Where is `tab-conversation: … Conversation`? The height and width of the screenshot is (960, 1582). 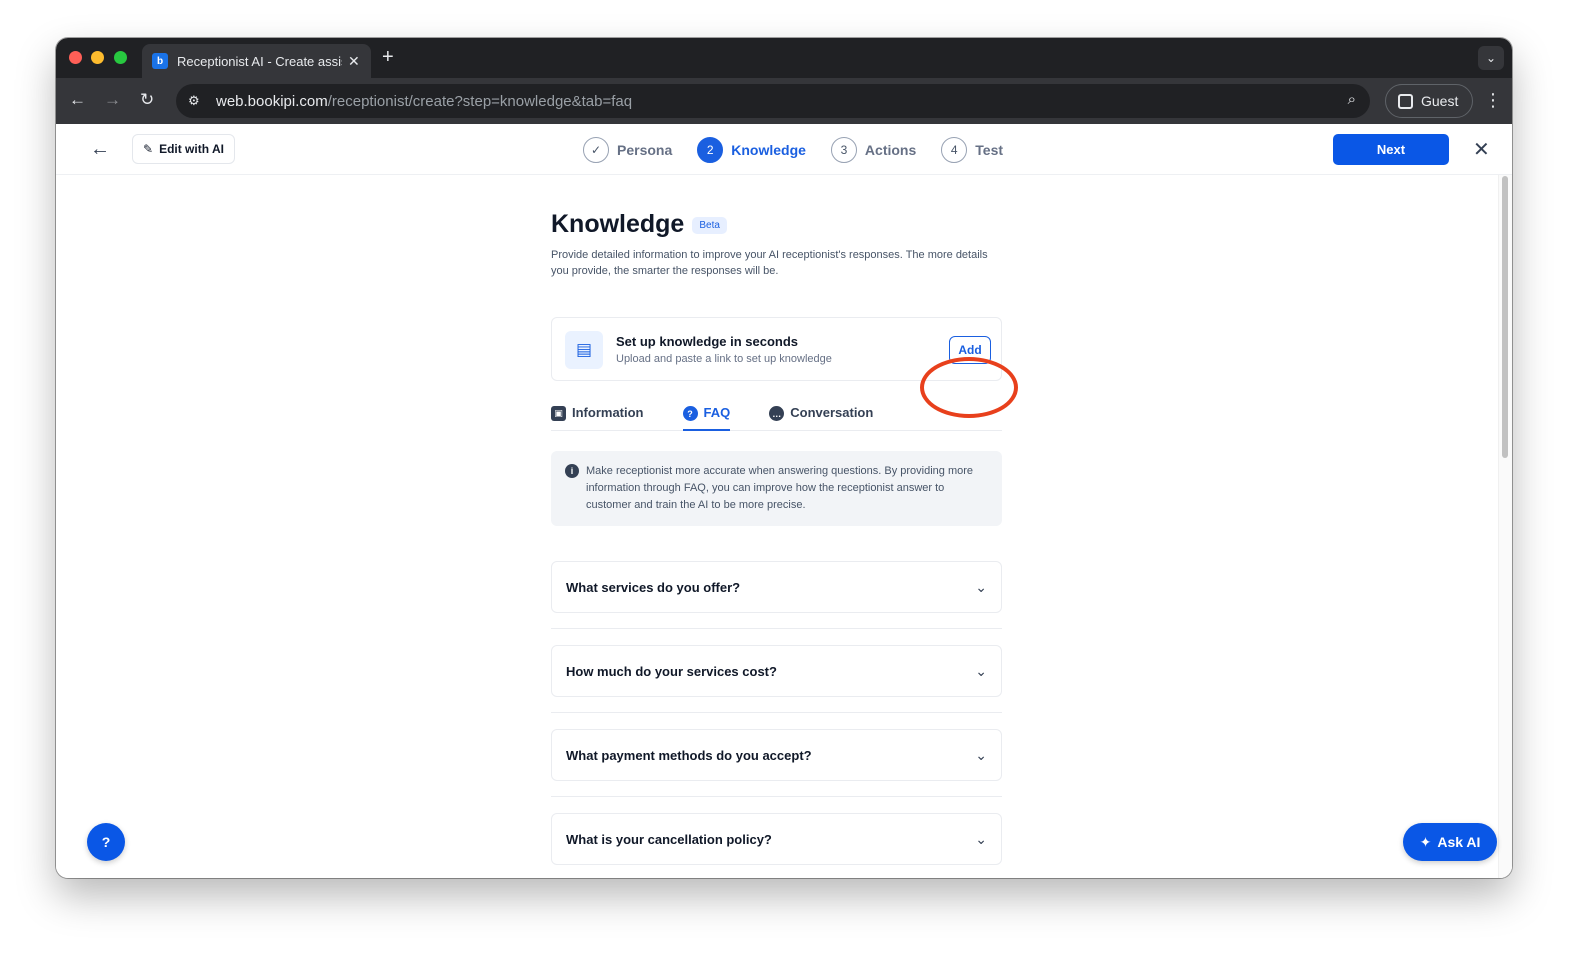 tab-conversation: … Conversation is located at coordinates (821, 418).